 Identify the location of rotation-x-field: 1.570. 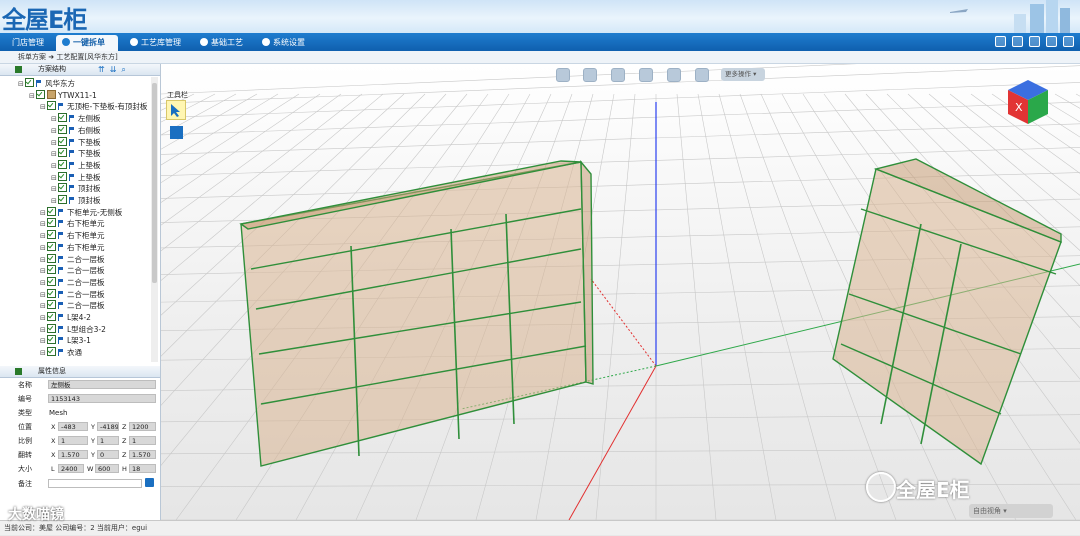
(73, 454).